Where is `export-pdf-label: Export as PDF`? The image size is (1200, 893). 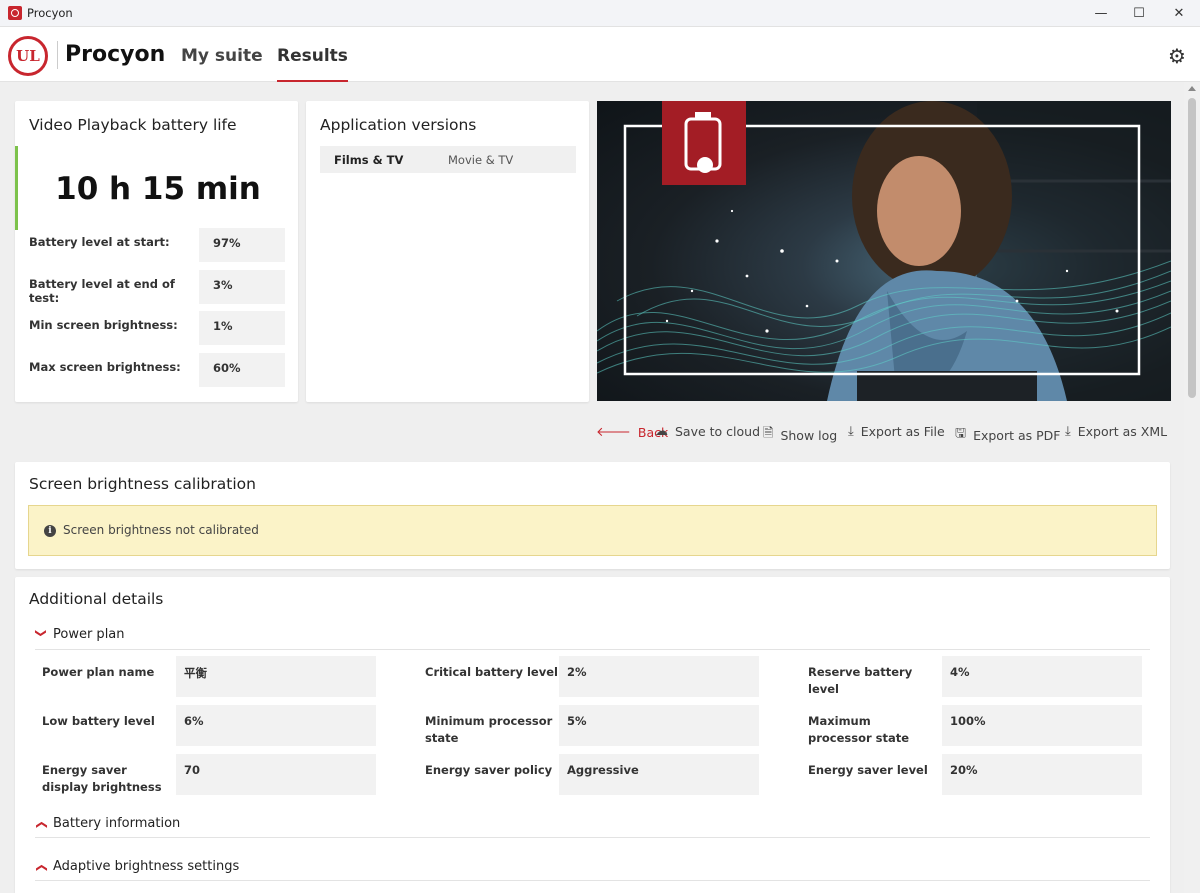 export-pdf-label: Export as PDF is located at coordinates (1017, 435).